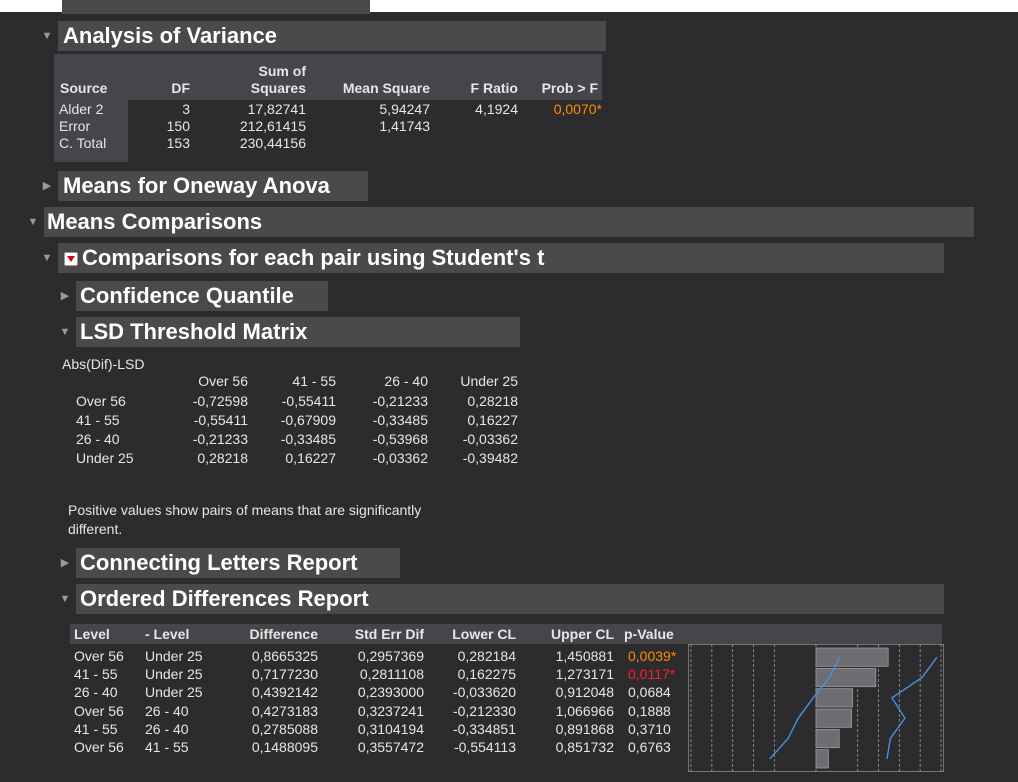 This screenshot has width=1018, height=782. I want to click on ordered-cell-difference: 0,2785088, so click(284, 729).